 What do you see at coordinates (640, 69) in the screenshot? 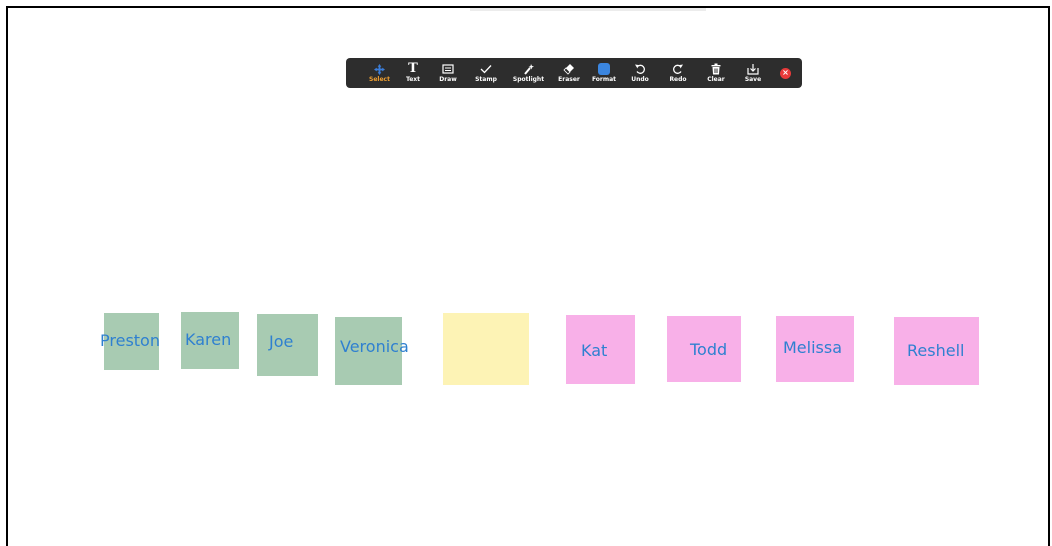
I see `undo-icon` at bounding box center [640, 69].